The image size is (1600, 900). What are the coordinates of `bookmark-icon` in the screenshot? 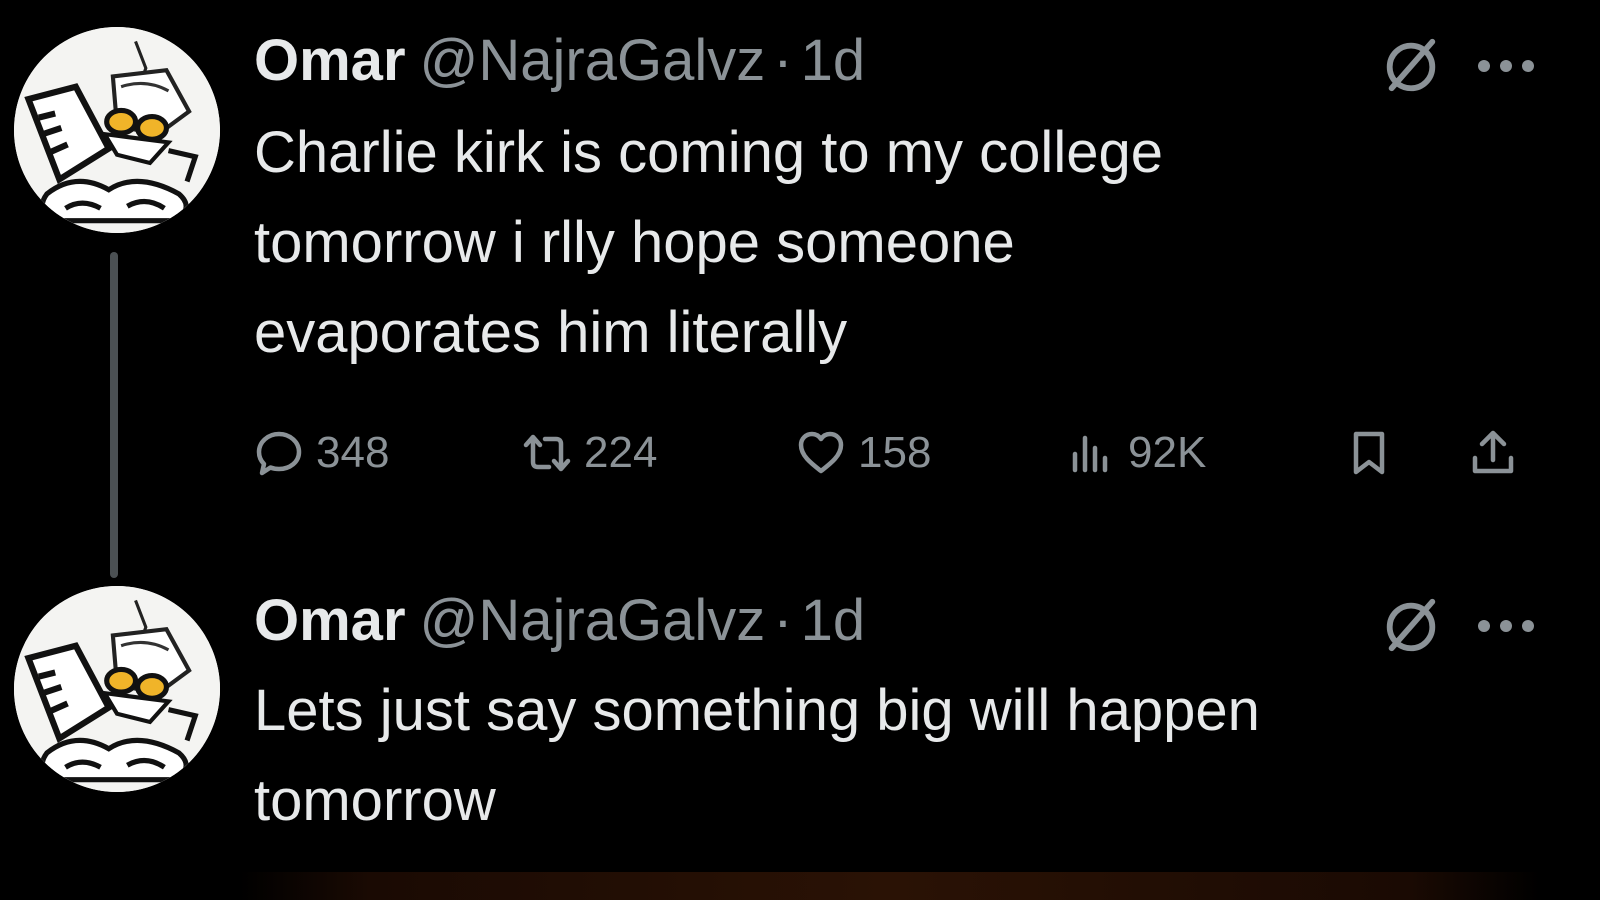 It's located at (1369, 453).